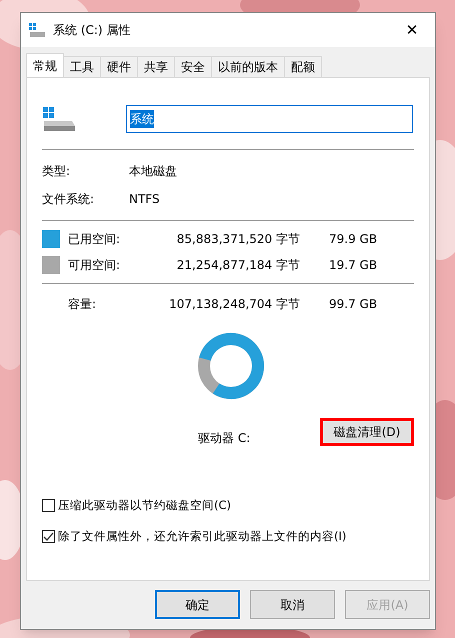  Describe the element at coordinates (202, 537) in the screenshot. I see `checkbox-label: 除了文件属性外，还允许索引此驱动器上文件的内容(I)` at that location.